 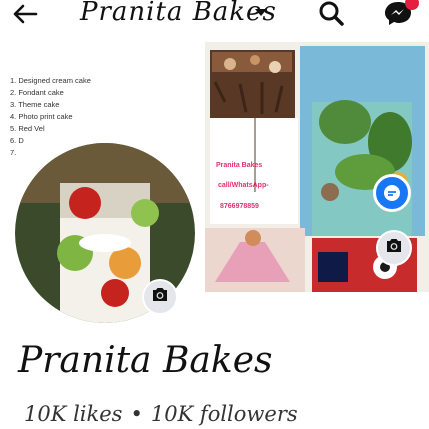 I want to click on list-item: 3. Theme cake, so click(x=35, y=104).